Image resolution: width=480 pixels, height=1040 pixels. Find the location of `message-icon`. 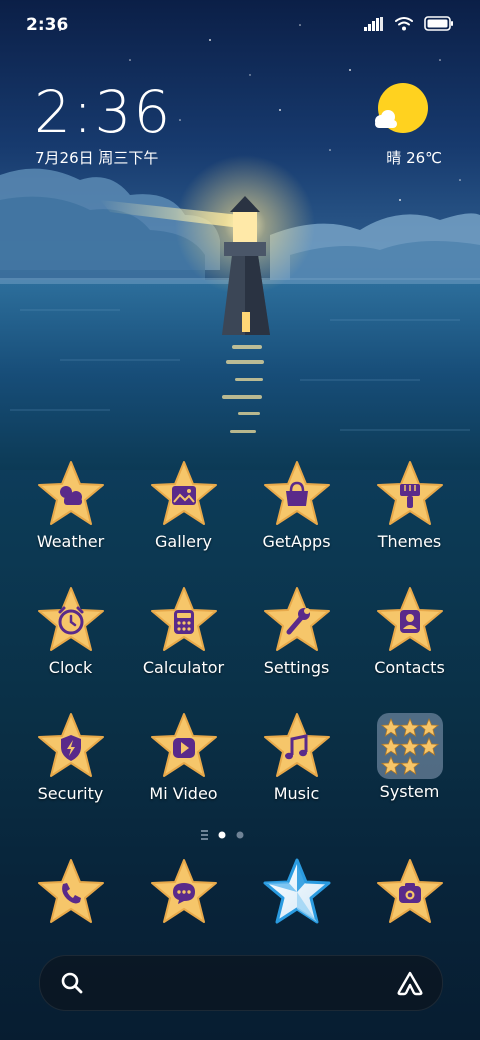

message-icon is located at coordinates (184, 892).